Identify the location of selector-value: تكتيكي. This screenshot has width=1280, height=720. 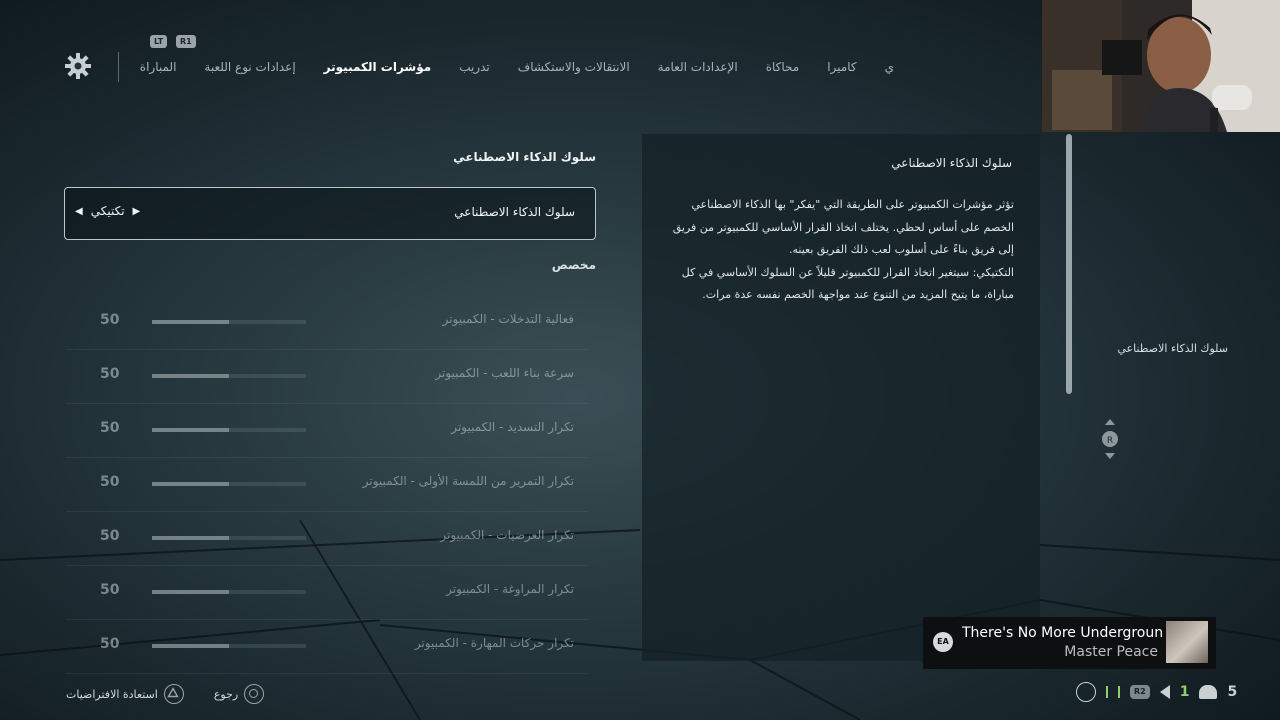
(107, 211).